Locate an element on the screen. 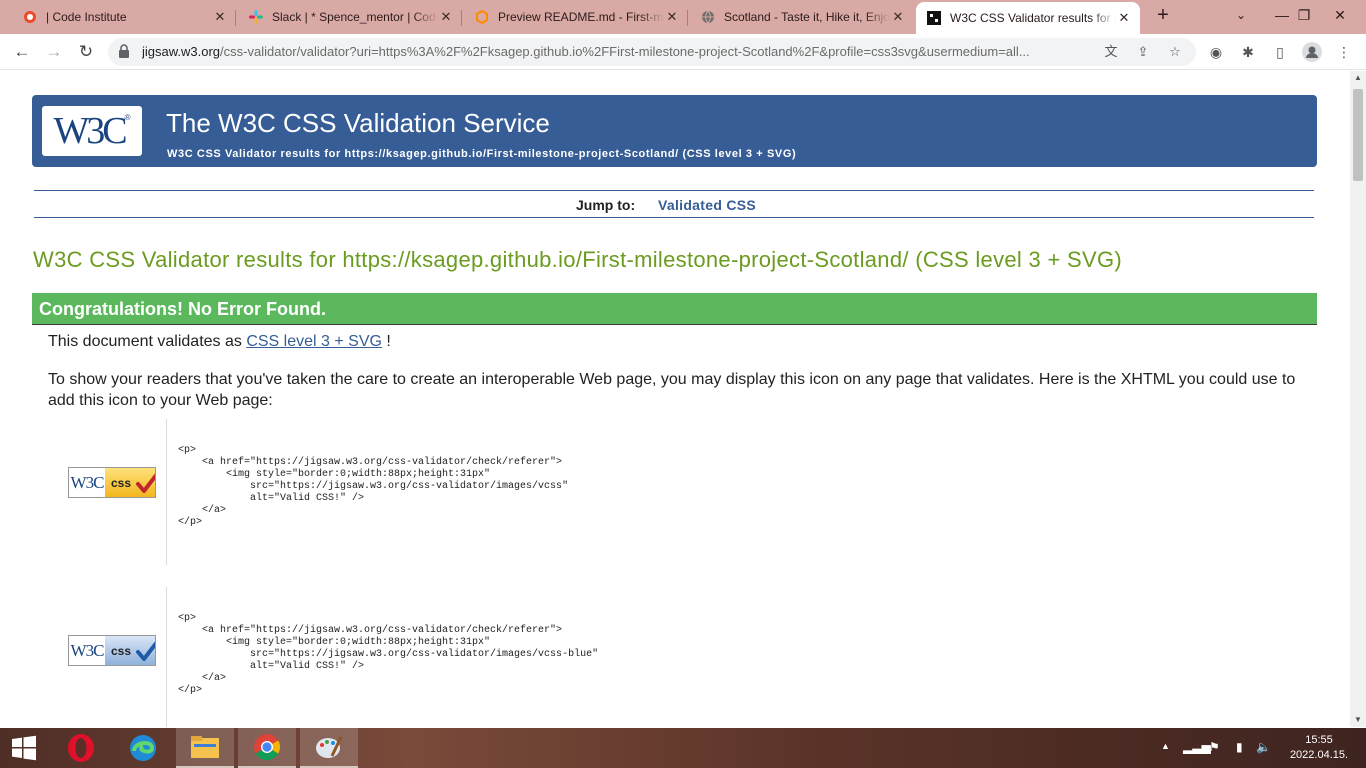  scroll-down-arrow-icon: ▼ is located at coordinates (1358, 720).